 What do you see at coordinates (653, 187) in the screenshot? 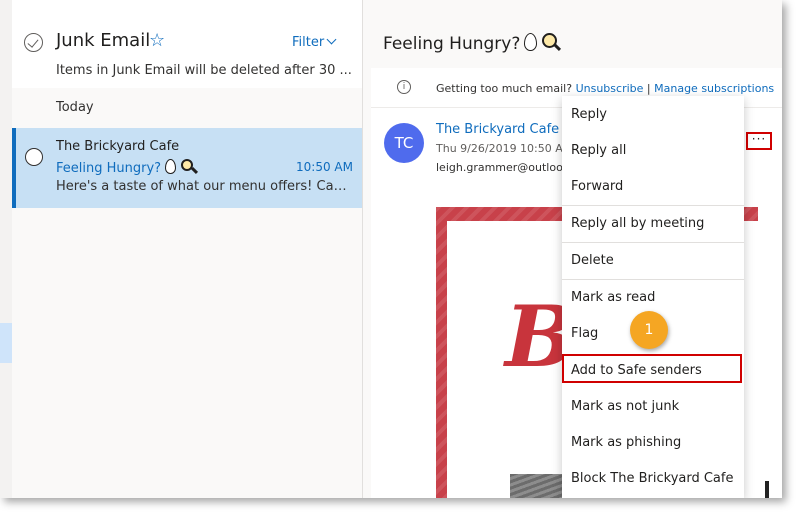
I see `menu-item-forward: Forward` at bounding box center [653, 187].